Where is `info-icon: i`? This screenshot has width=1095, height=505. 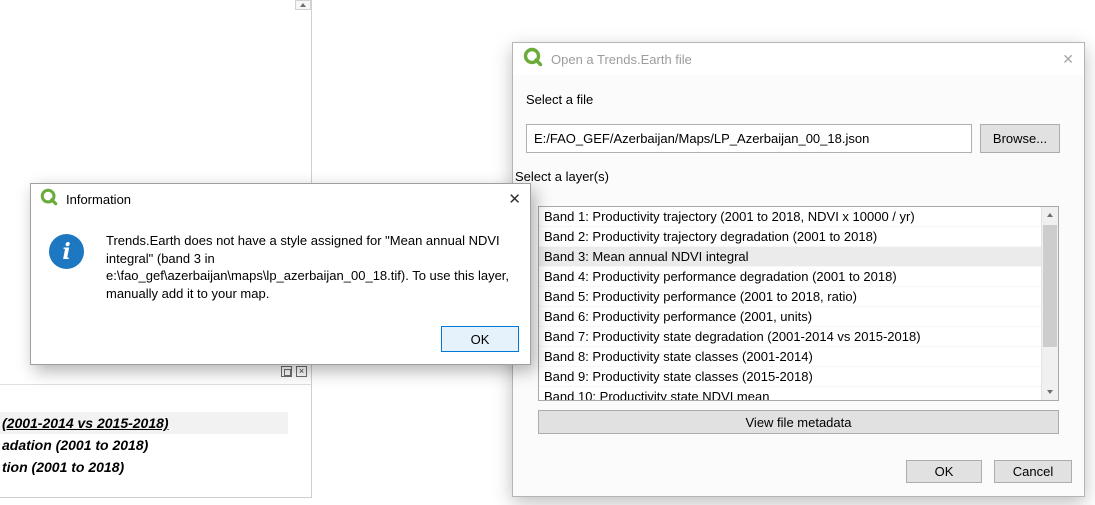 info-icon: i is located at coordinates (66, 251).